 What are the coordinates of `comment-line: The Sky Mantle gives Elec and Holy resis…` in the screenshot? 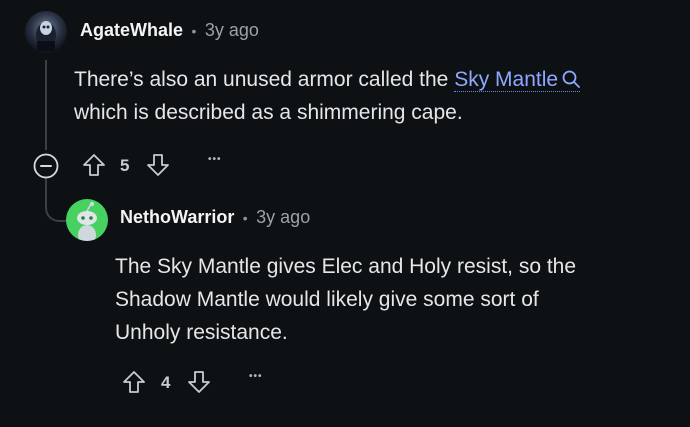 It's located at (346, 266).